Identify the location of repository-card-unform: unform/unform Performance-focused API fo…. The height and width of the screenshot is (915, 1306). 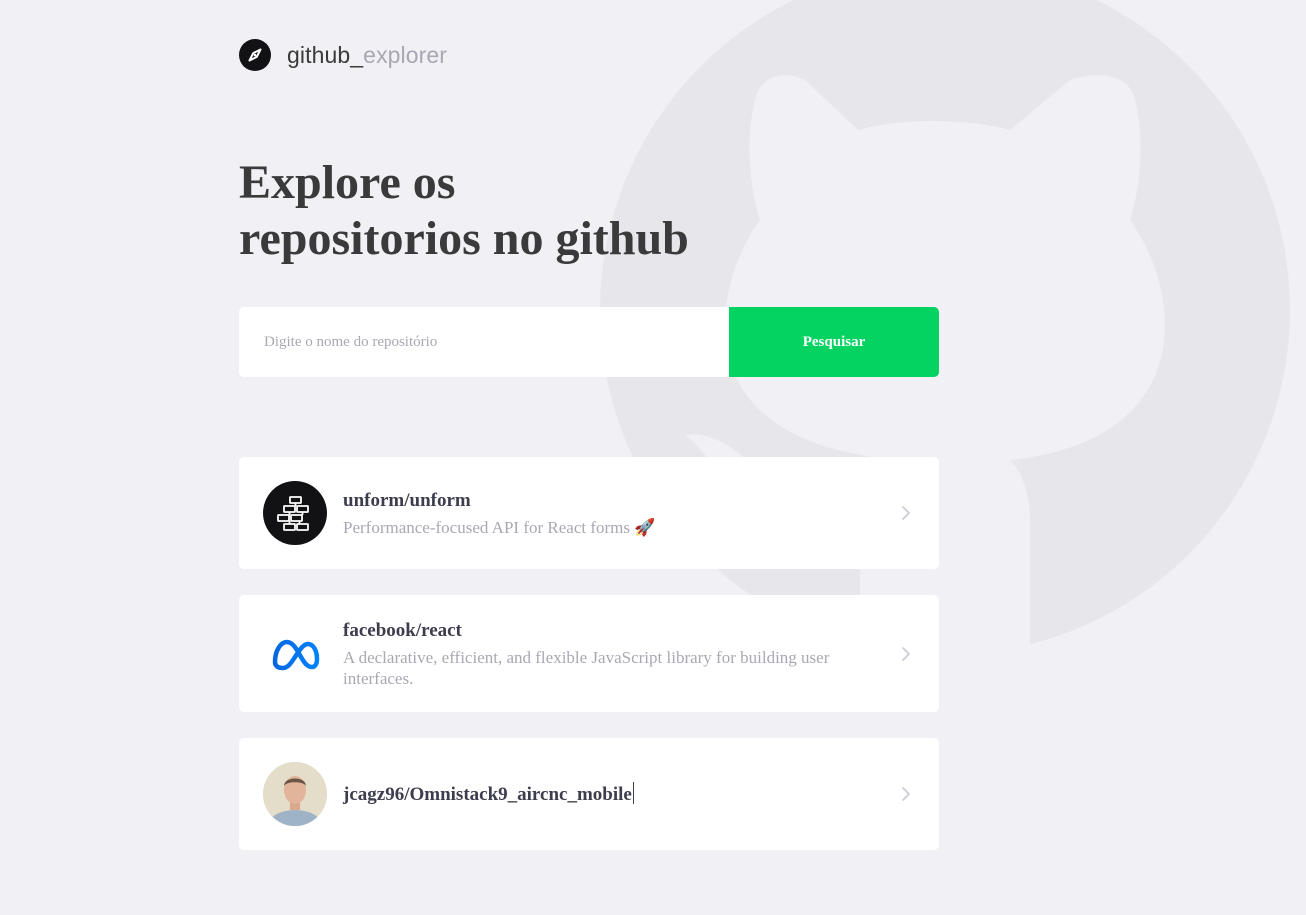
(589, 513).